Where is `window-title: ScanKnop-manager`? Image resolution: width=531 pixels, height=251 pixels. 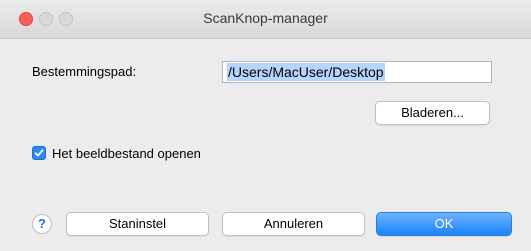 window-title: ScanKnop-manager is located at coordinates (265, 18).